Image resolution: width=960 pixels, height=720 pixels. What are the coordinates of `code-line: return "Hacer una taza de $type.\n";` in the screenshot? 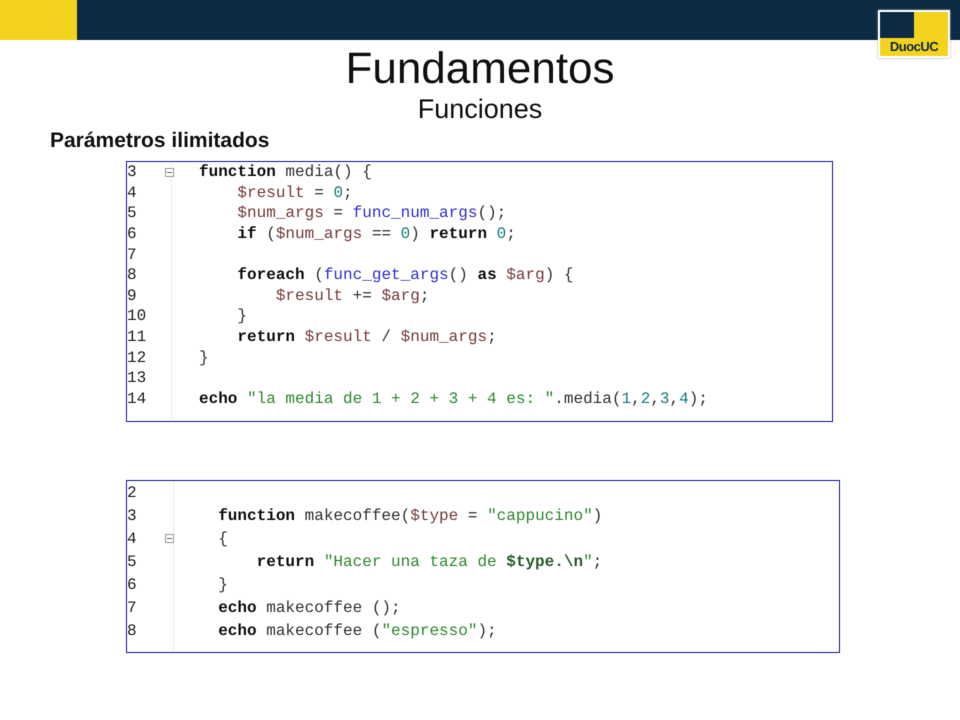 It's located at (429, 561).